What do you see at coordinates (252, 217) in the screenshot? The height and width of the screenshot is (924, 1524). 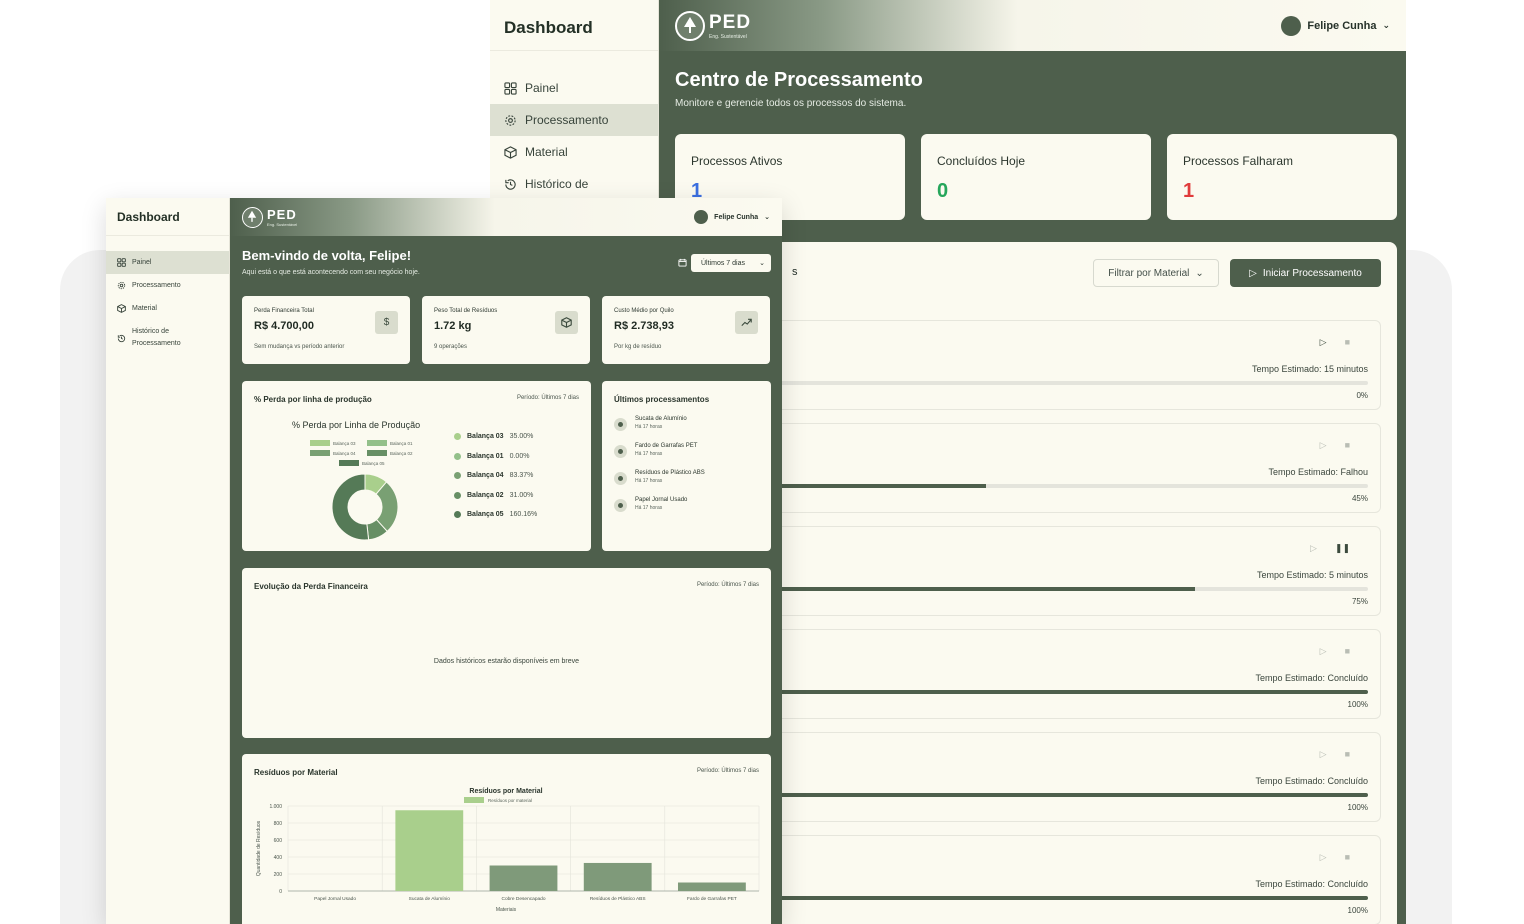 I see `tree-logo-icon` at bounding box center [252, 217].